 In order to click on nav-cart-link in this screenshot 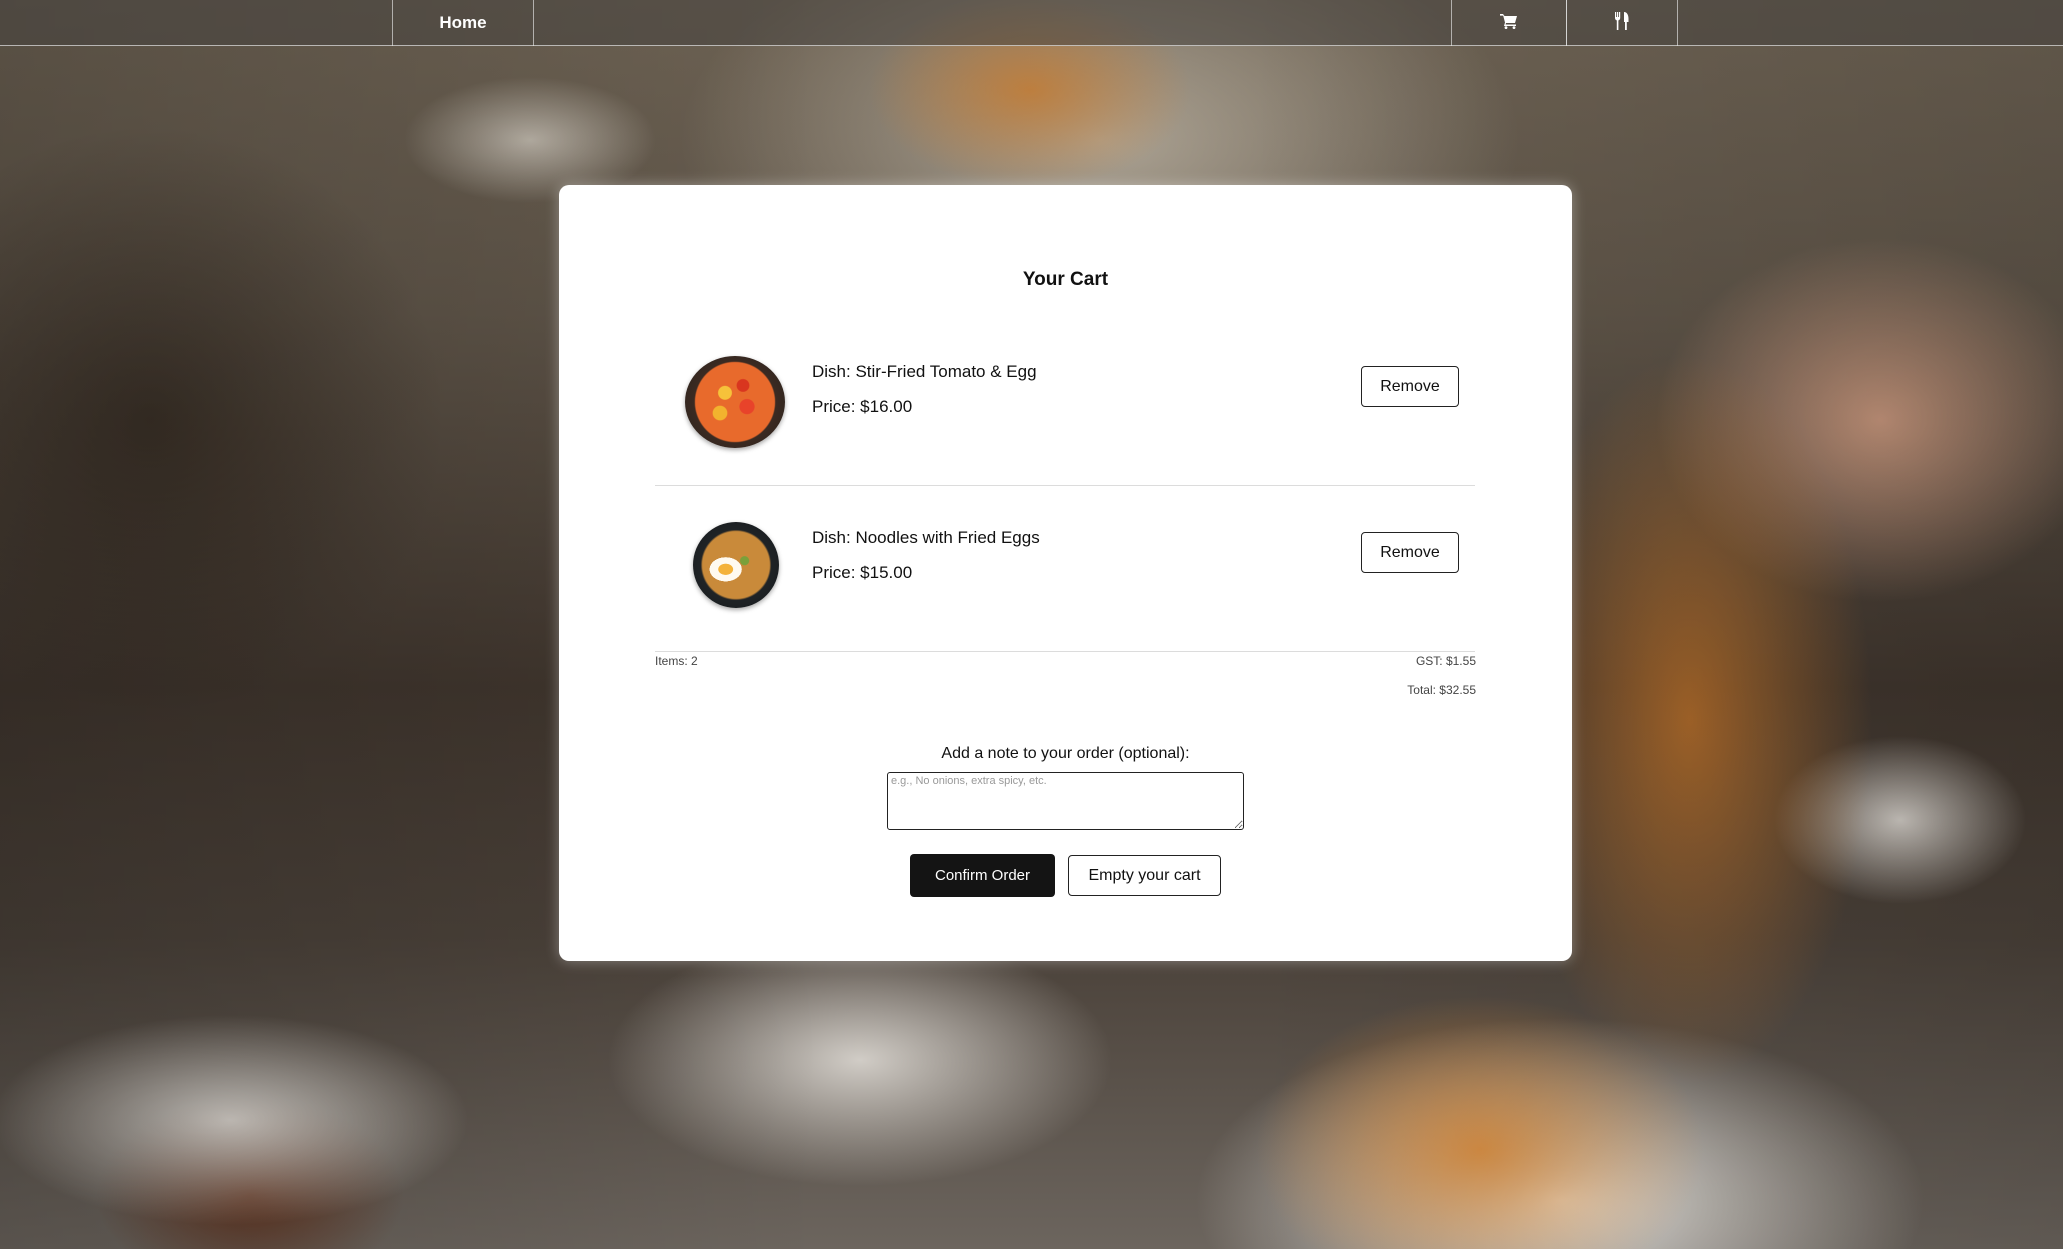, I will do `click(1509, 23)`.